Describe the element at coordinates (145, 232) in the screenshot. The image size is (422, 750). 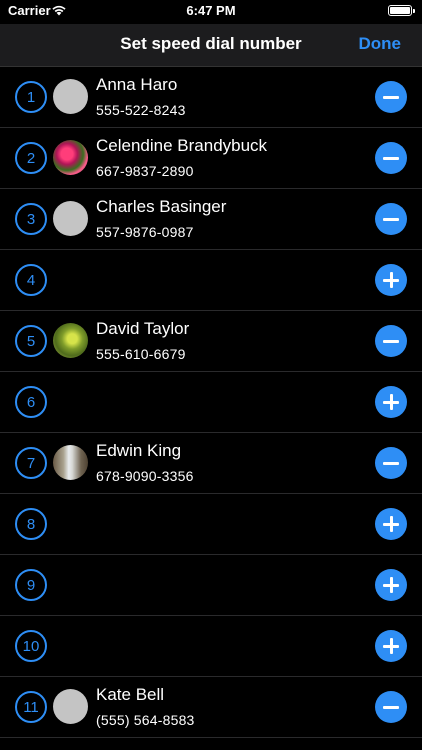
I see `contact-phone: 557-9876-0987` at that location.